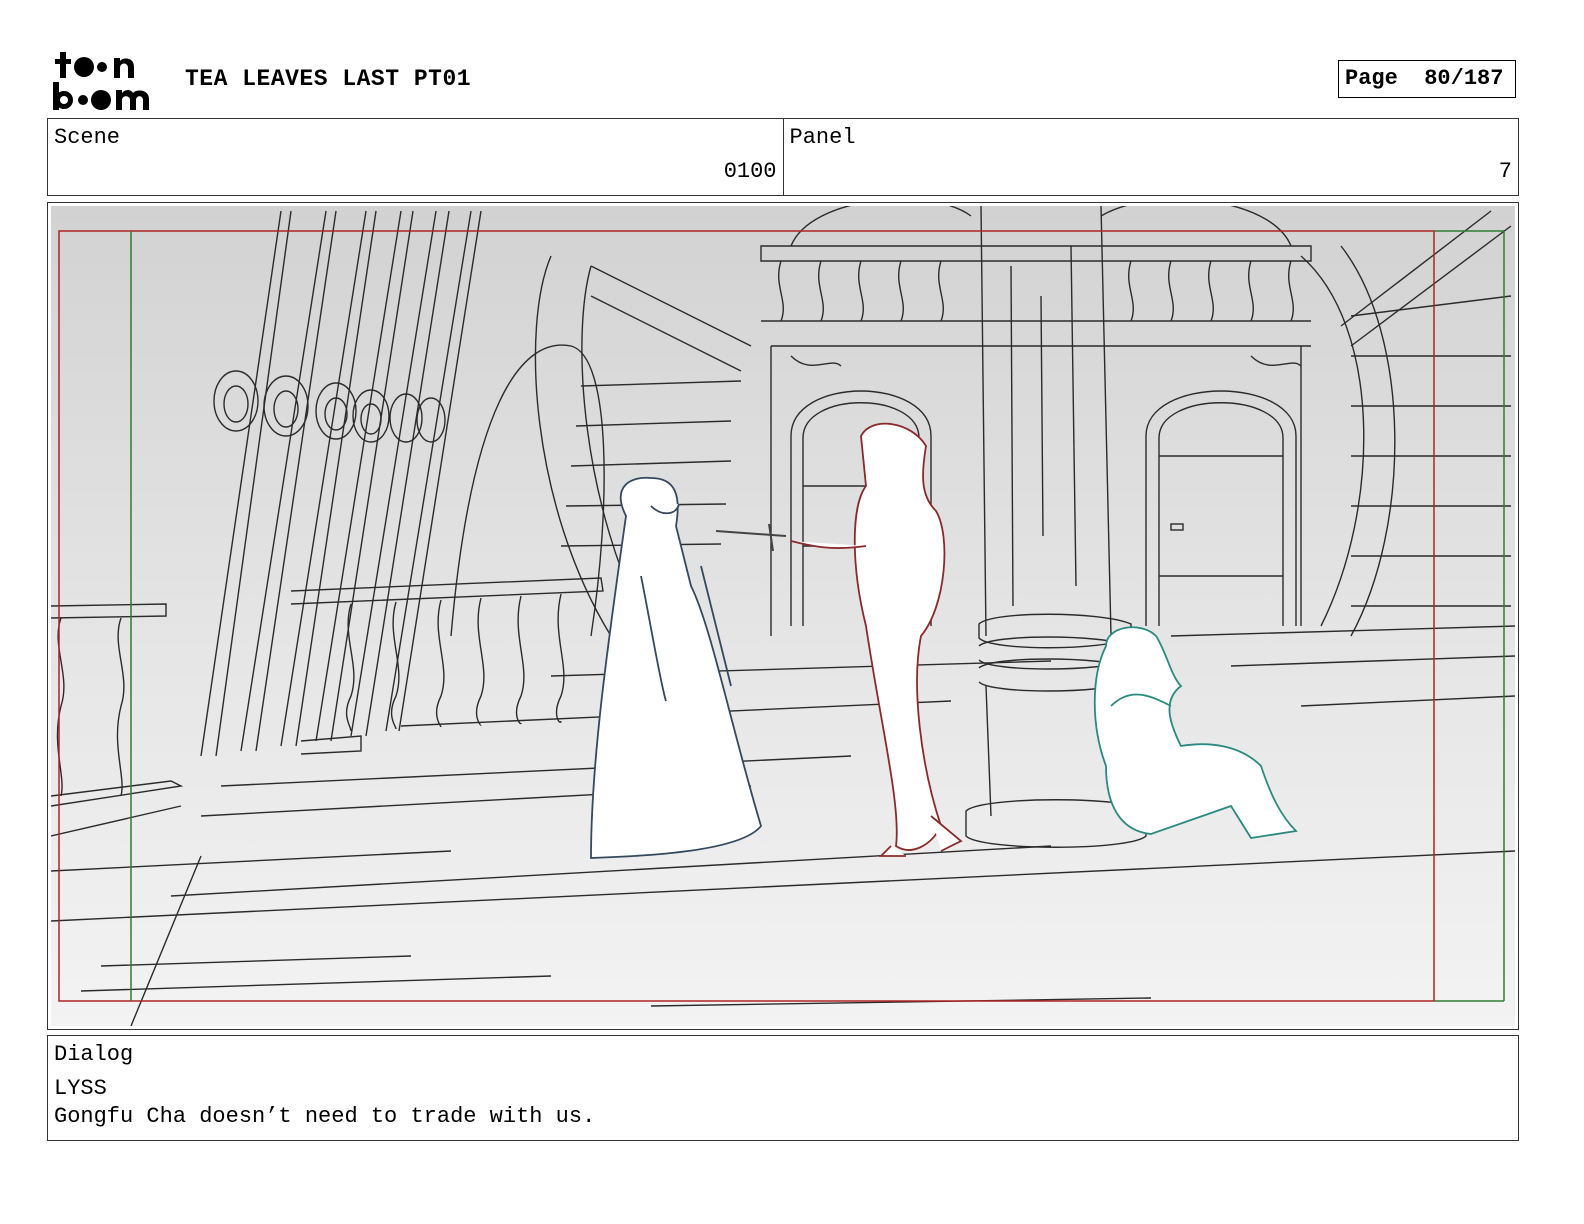 This screenshot has width=1584, height=1224. Describe the element at coordinates (1371, 78) in the screenshot. I see `page-label: Page` at that location.